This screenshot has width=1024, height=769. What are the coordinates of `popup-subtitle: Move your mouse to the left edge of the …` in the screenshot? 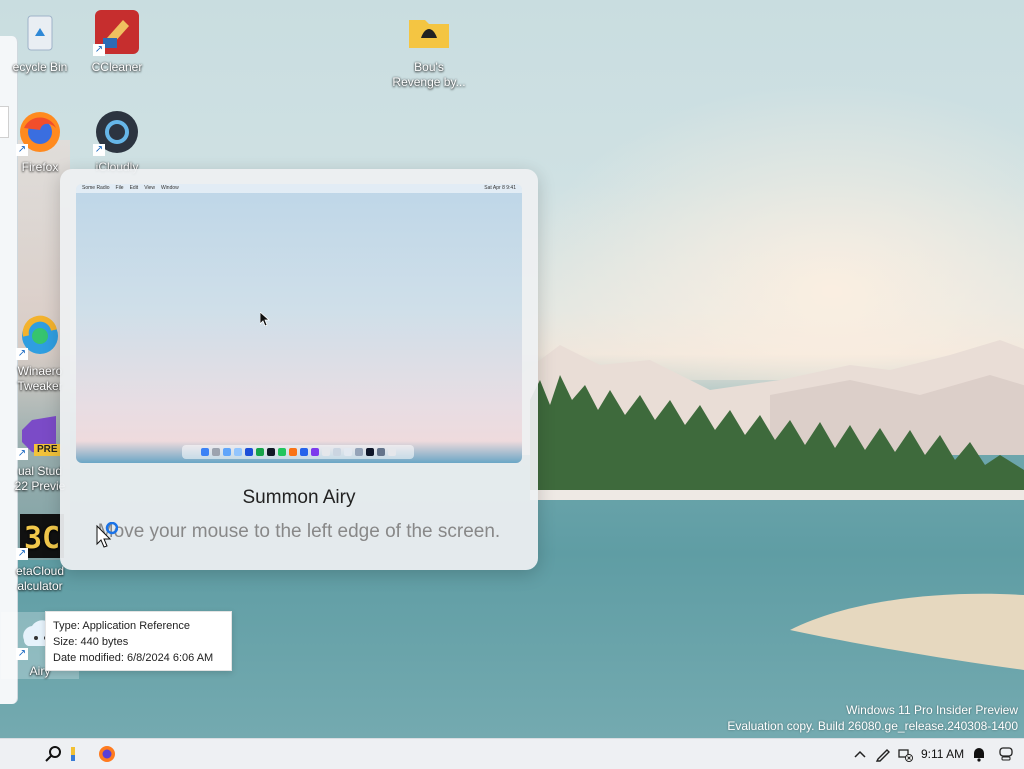 It's located at (299, 531).